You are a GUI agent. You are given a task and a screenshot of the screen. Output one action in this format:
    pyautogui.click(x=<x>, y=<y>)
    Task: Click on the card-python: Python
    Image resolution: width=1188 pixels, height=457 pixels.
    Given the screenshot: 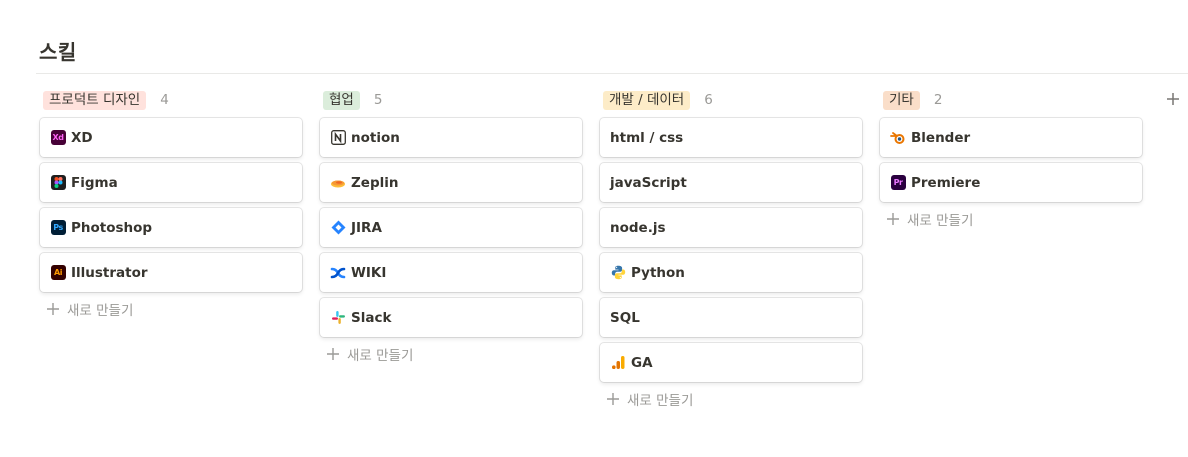 What is the action you would take?
    pyautogui.click(x=731, y=272)
    